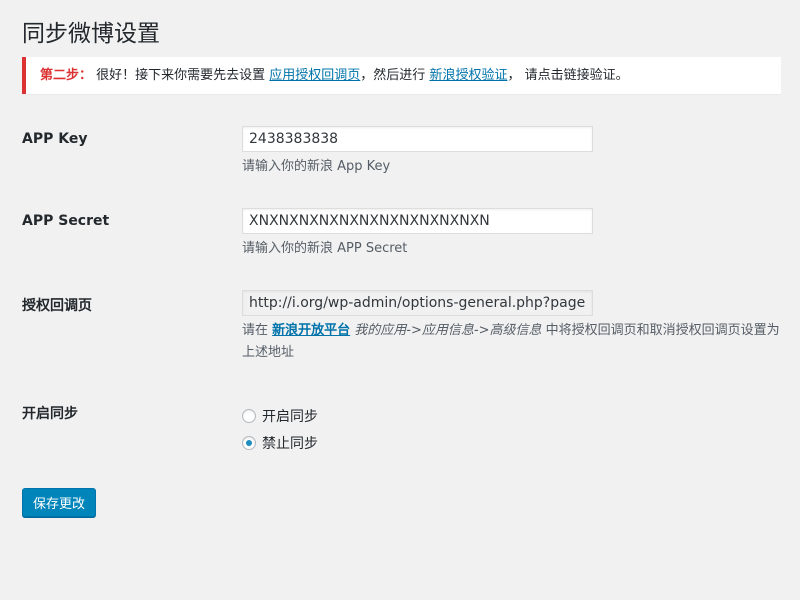  What do you see at coordinates (446, 330) in the screenshot?
I see `callback-desc-path: 我的应用->应用信息->高级信息` at bounding box center [446, 330].